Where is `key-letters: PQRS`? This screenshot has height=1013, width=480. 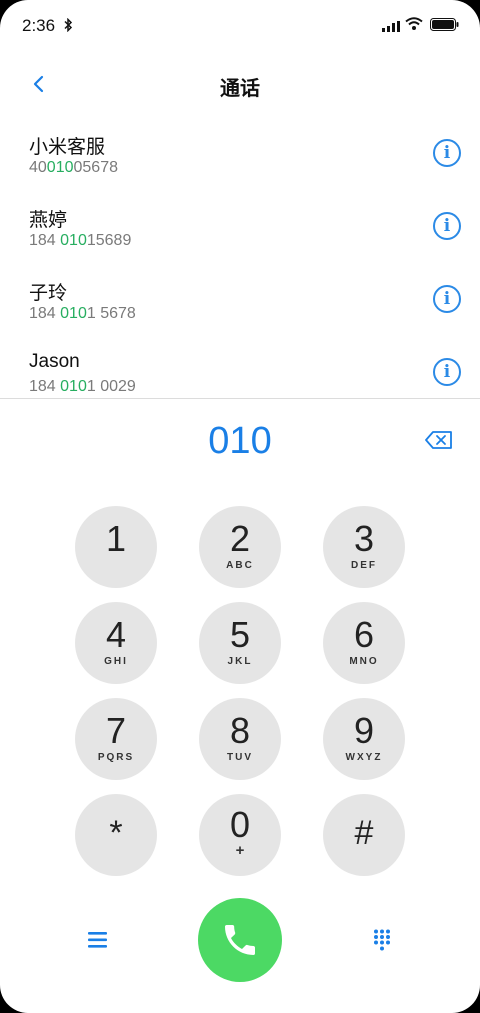
key-letters: PQRS is located at coordinates (116, 757).